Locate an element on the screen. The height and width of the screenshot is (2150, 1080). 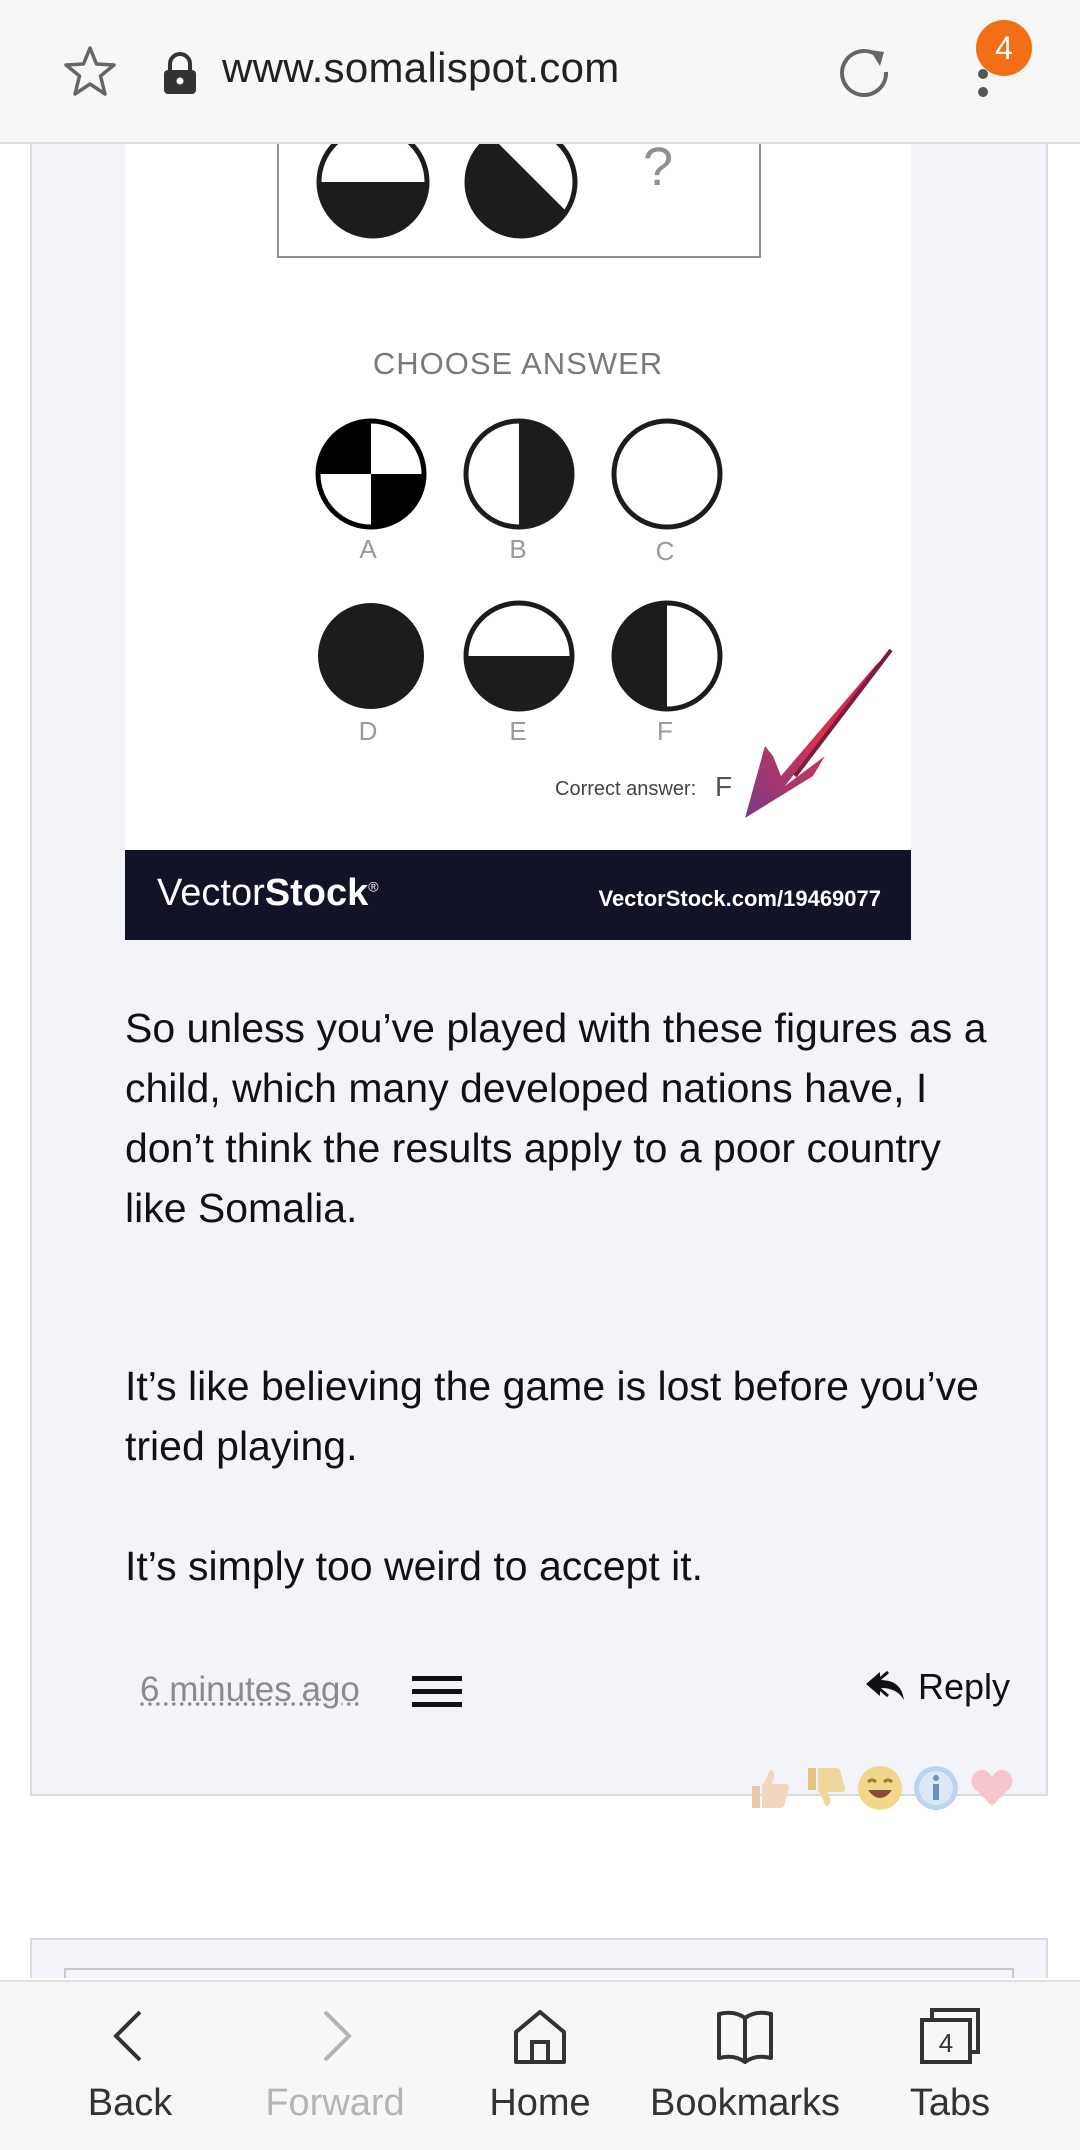
nav-forward-label: Forward is located at coordinates (335, 2103).